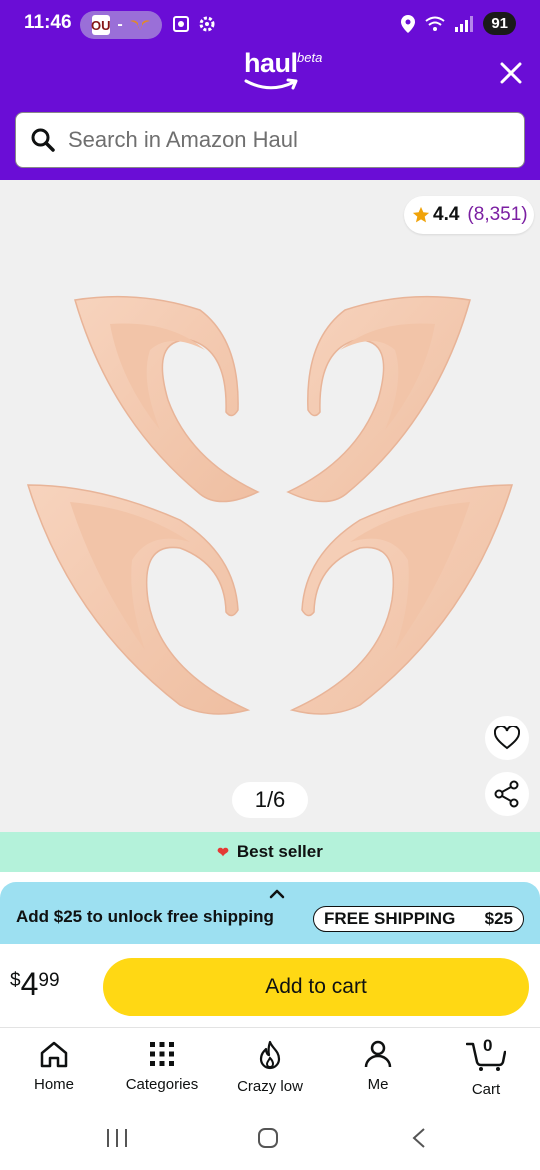  I want to click on logo-beta-badge: beta, so click(310, 57).